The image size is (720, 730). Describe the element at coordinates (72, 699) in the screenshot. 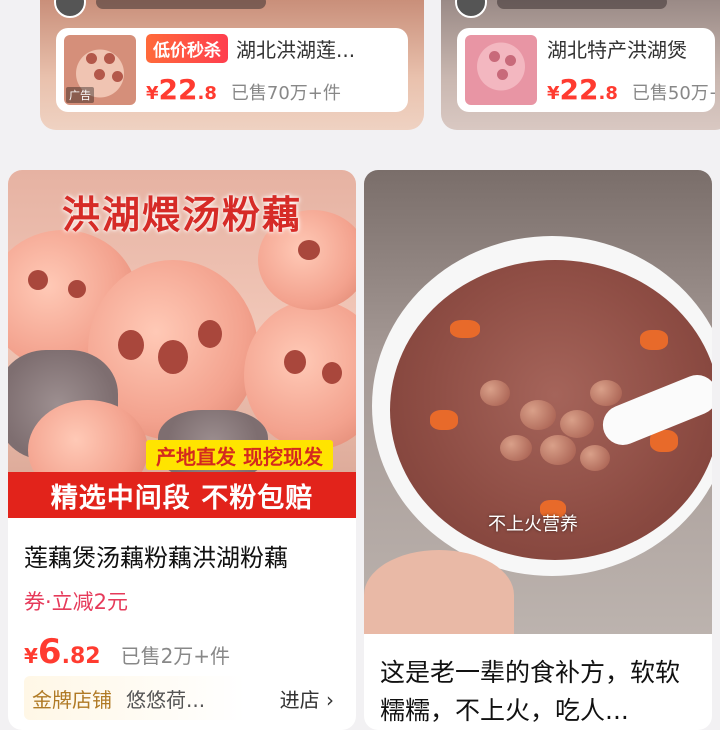

I see `shop-tier-badge: 金牌店铺` at that location.